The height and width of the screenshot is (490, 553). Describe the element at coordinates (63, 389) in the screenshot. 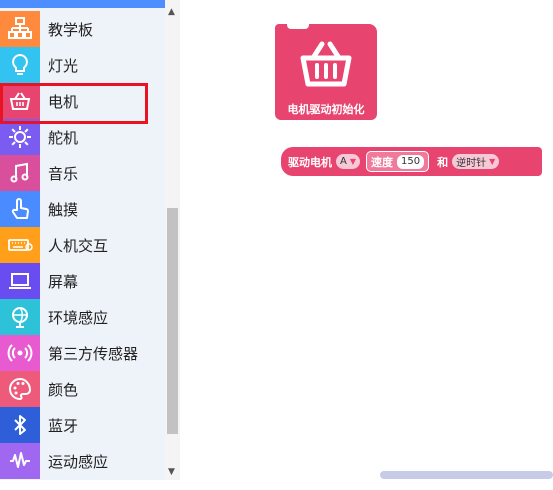

I see `category-label: 颜色` at that location.